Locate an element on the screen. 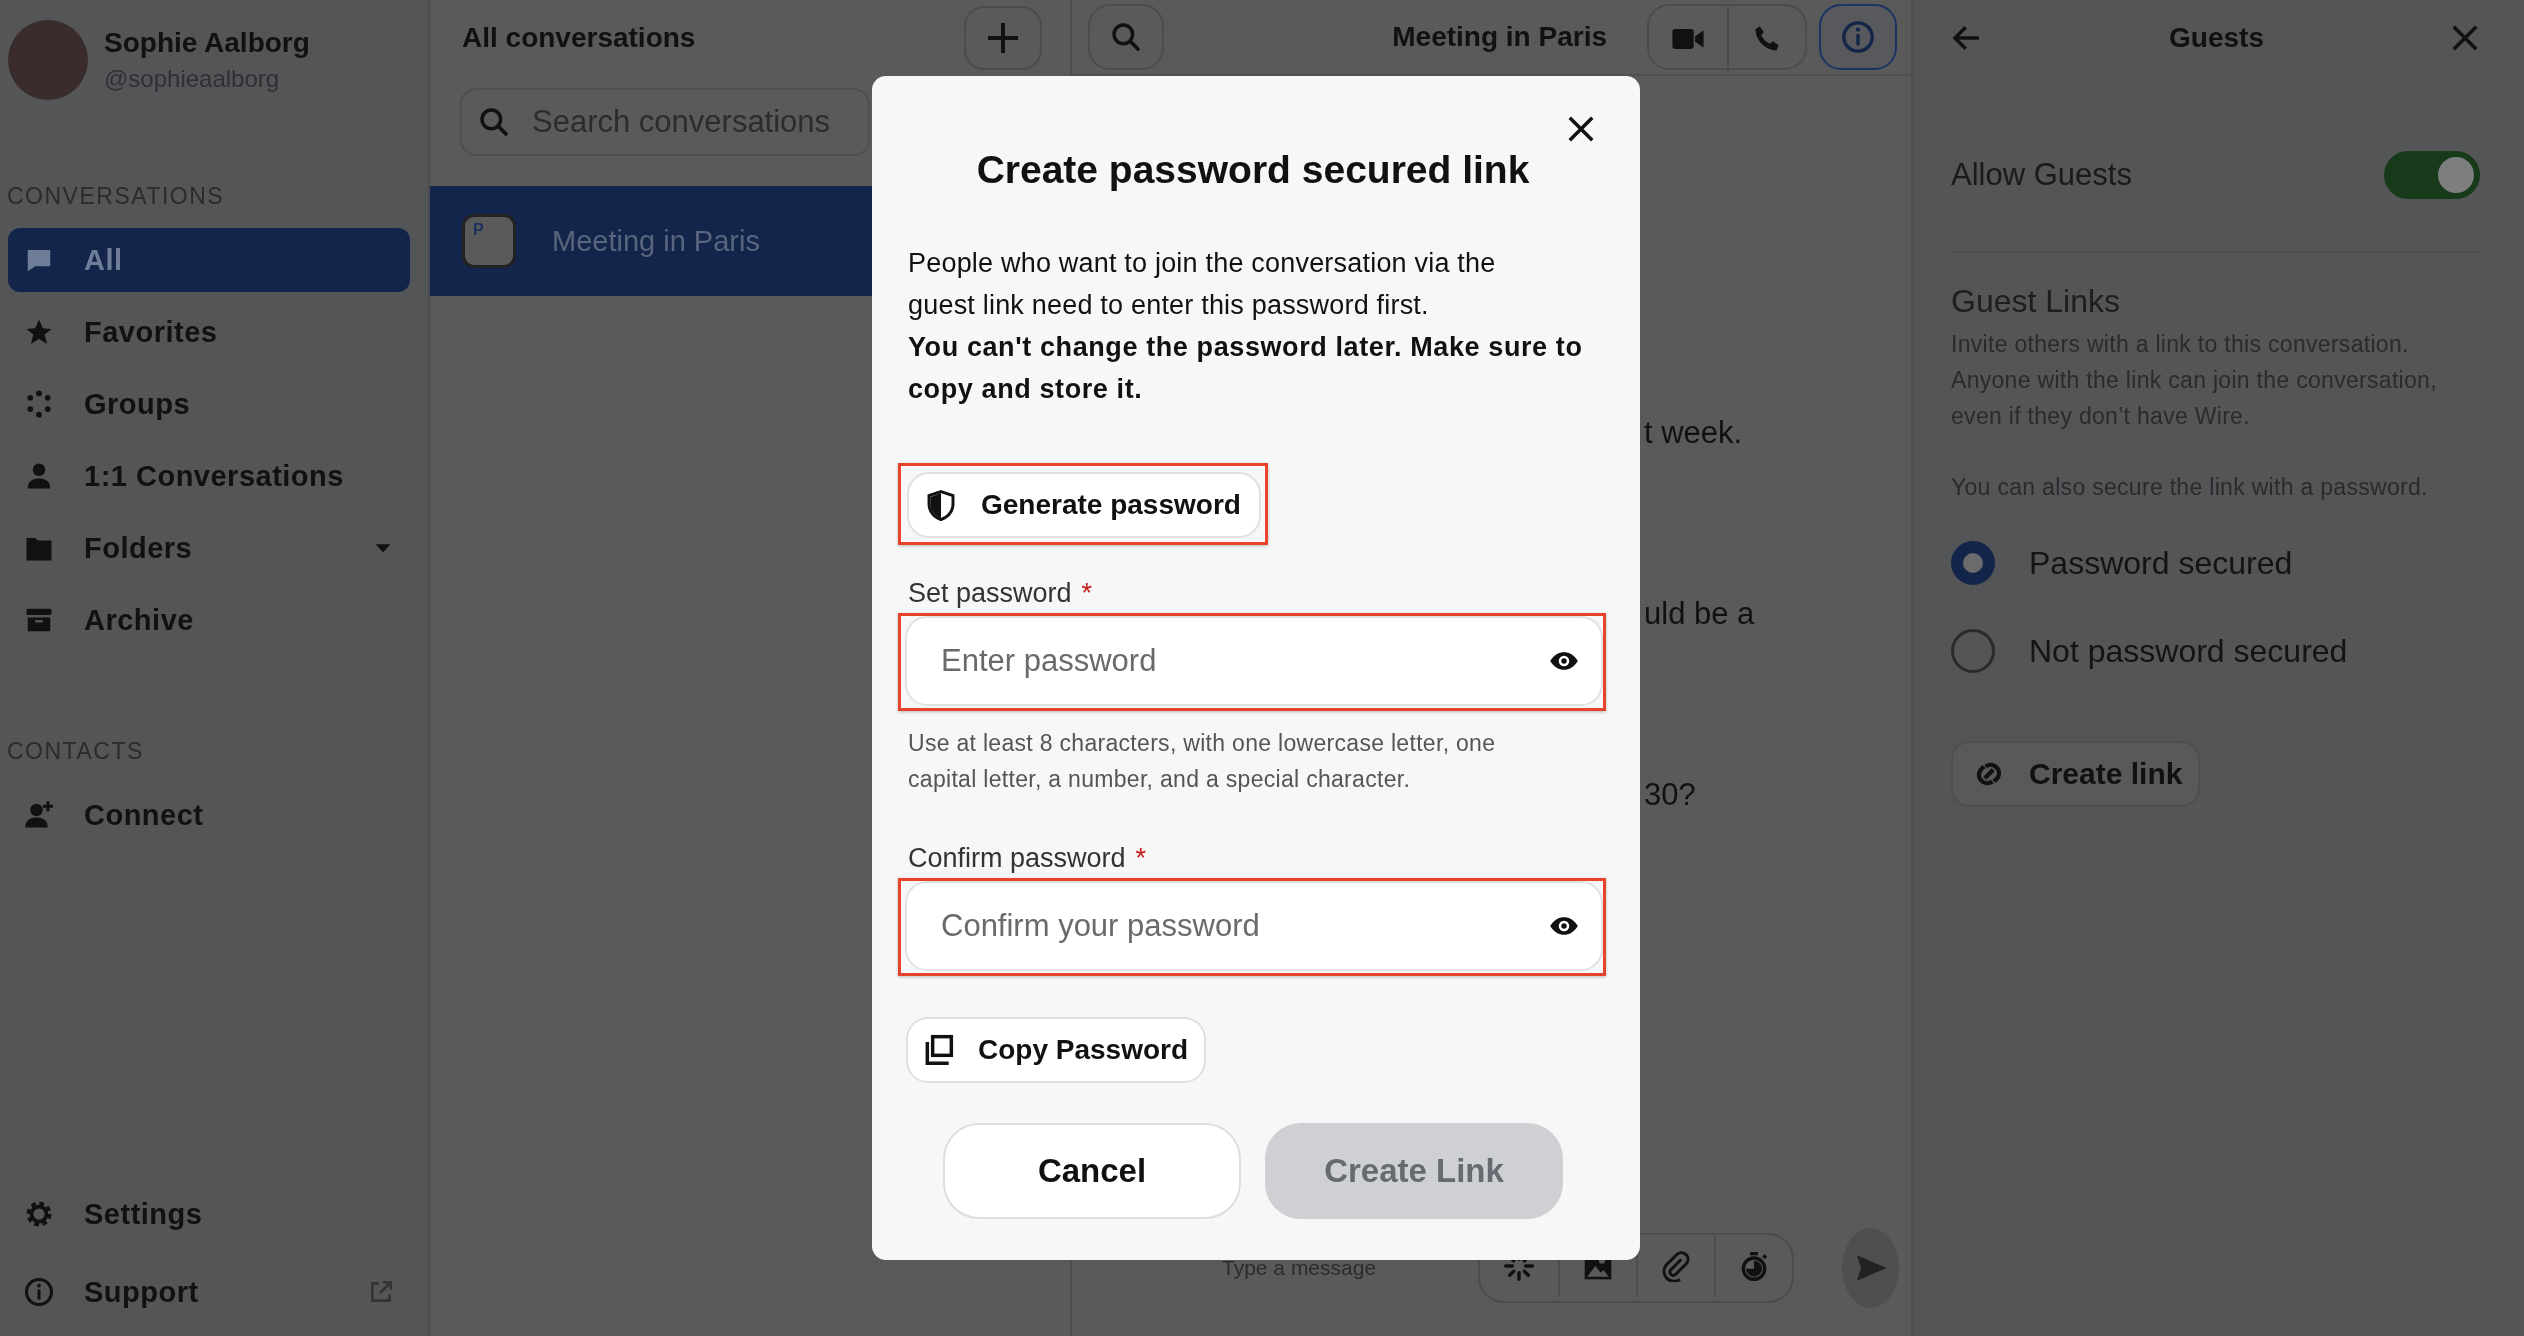 The image size is (2524, 1336). message-text: t week. is located at coordinates (1694, 433).